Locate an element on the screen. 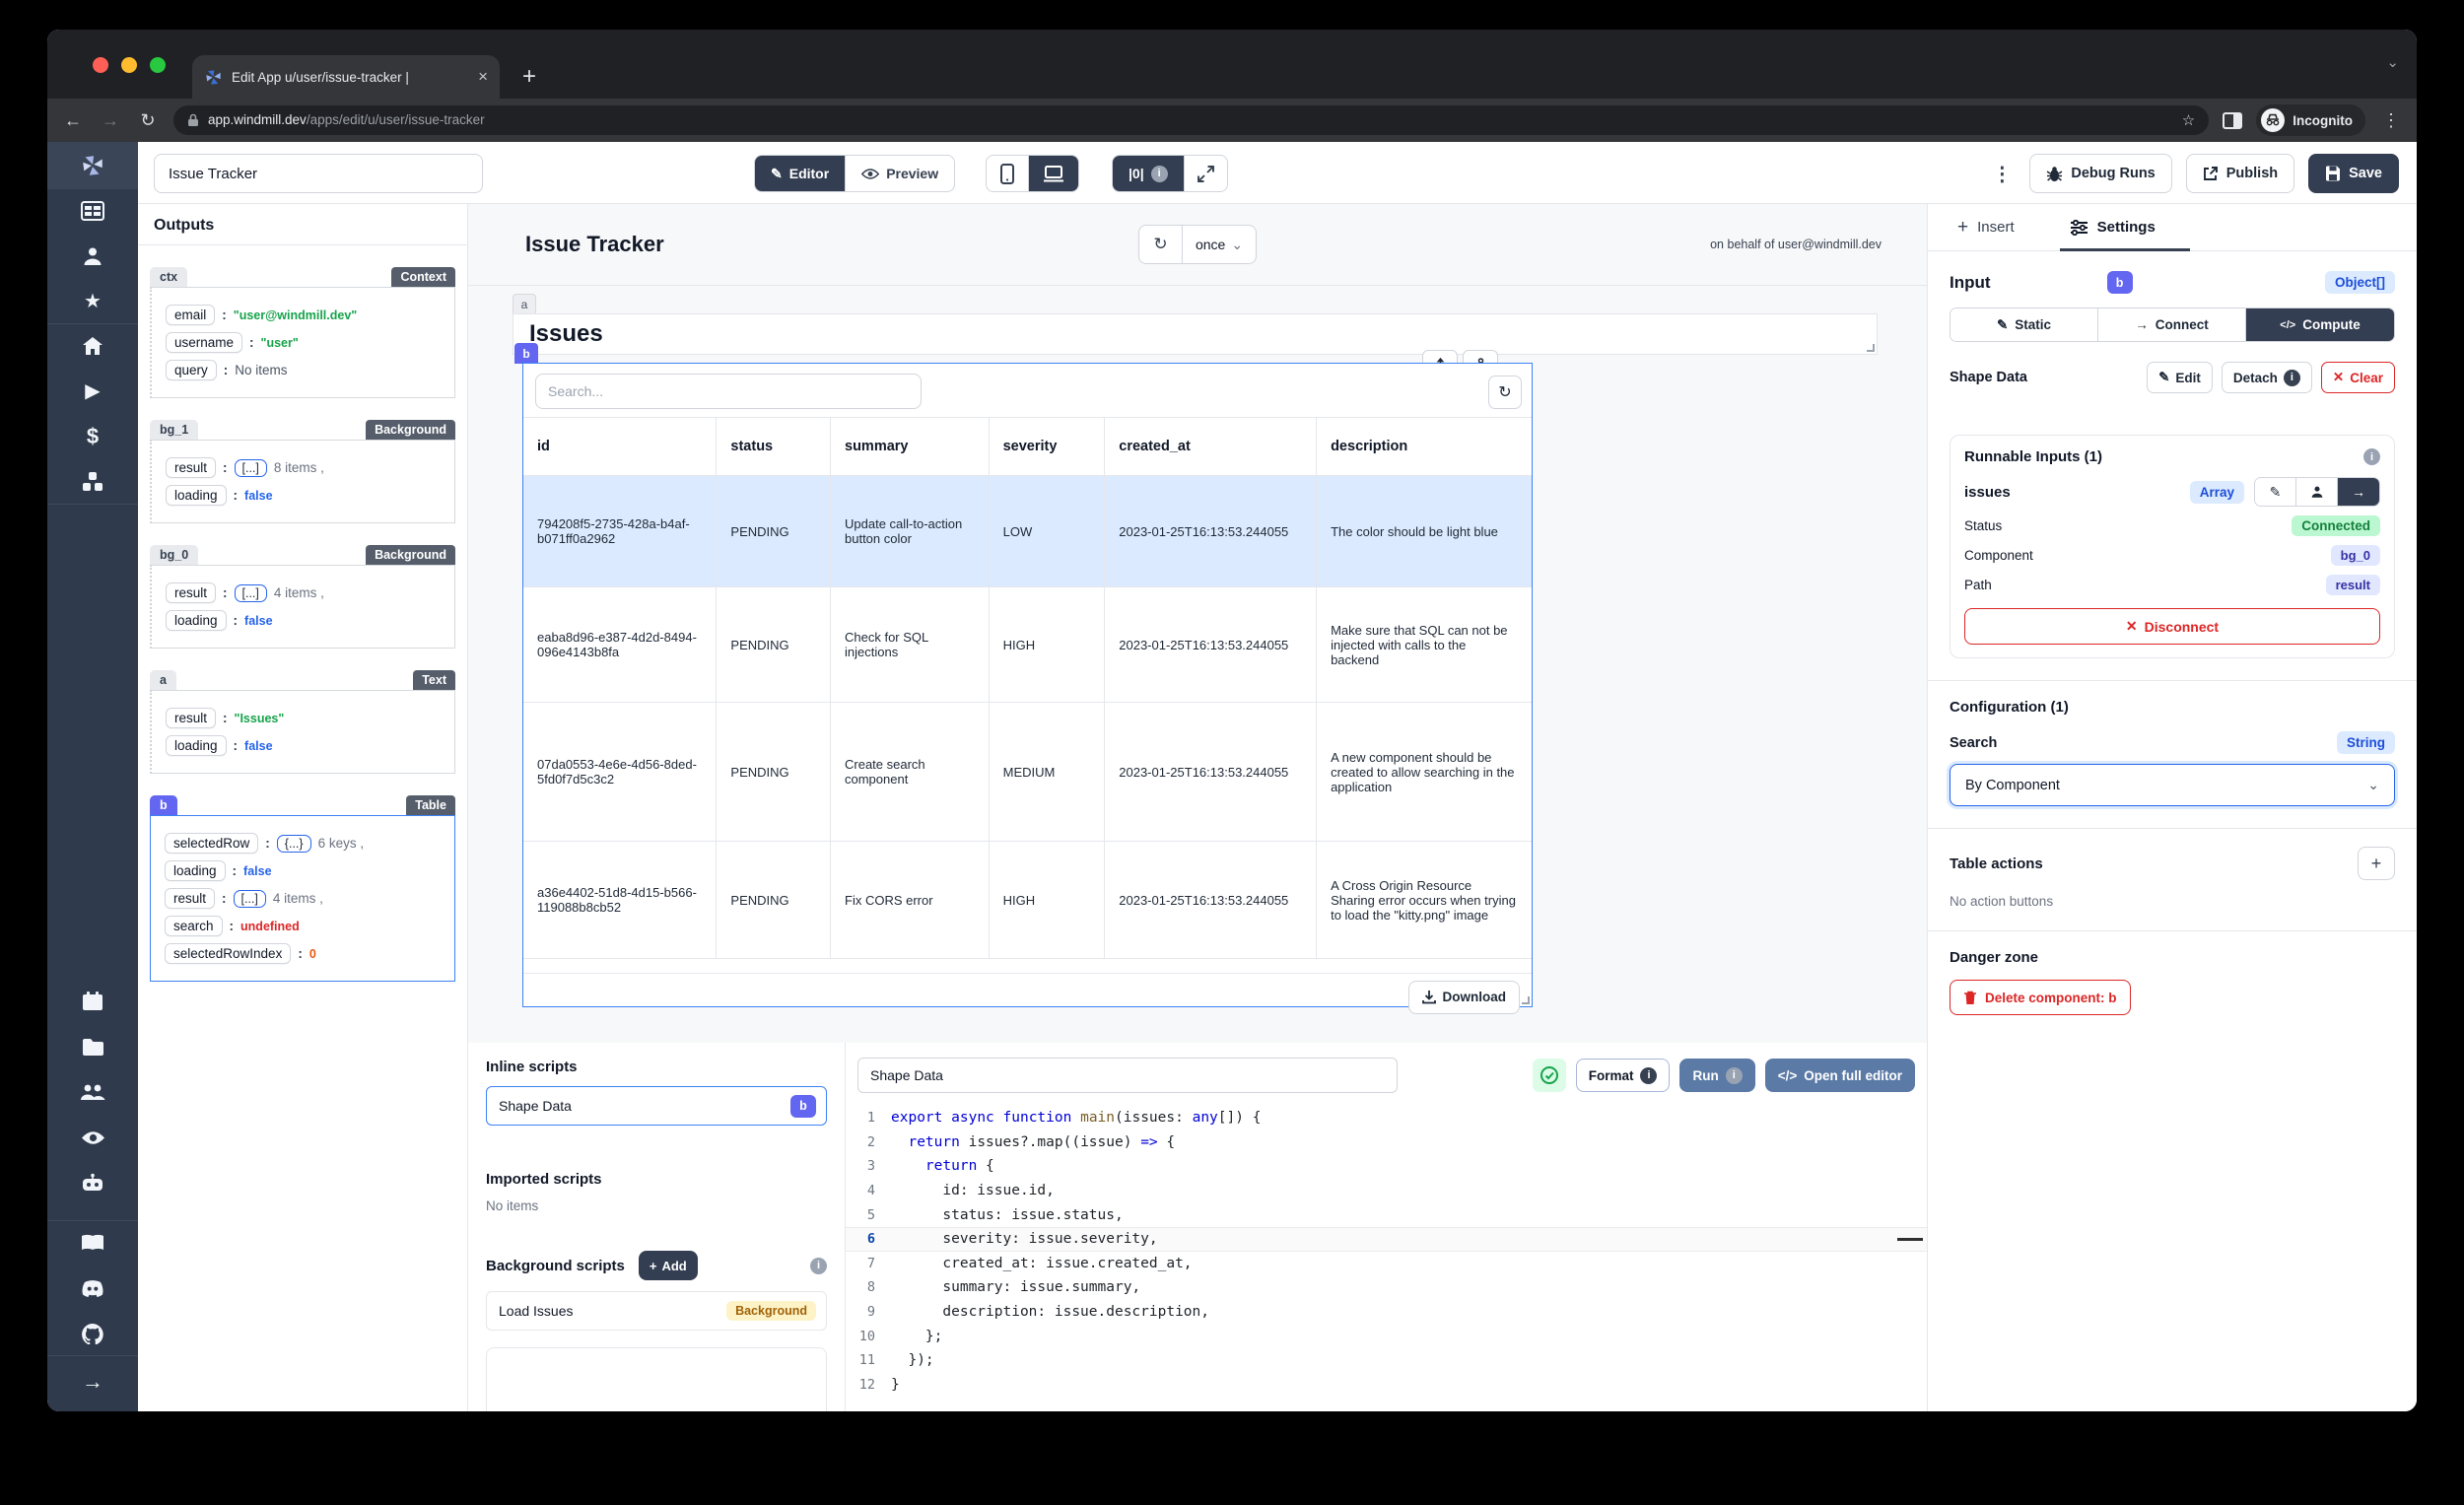  static-kind-button: ✎ is located at coordinates (2275, 492).